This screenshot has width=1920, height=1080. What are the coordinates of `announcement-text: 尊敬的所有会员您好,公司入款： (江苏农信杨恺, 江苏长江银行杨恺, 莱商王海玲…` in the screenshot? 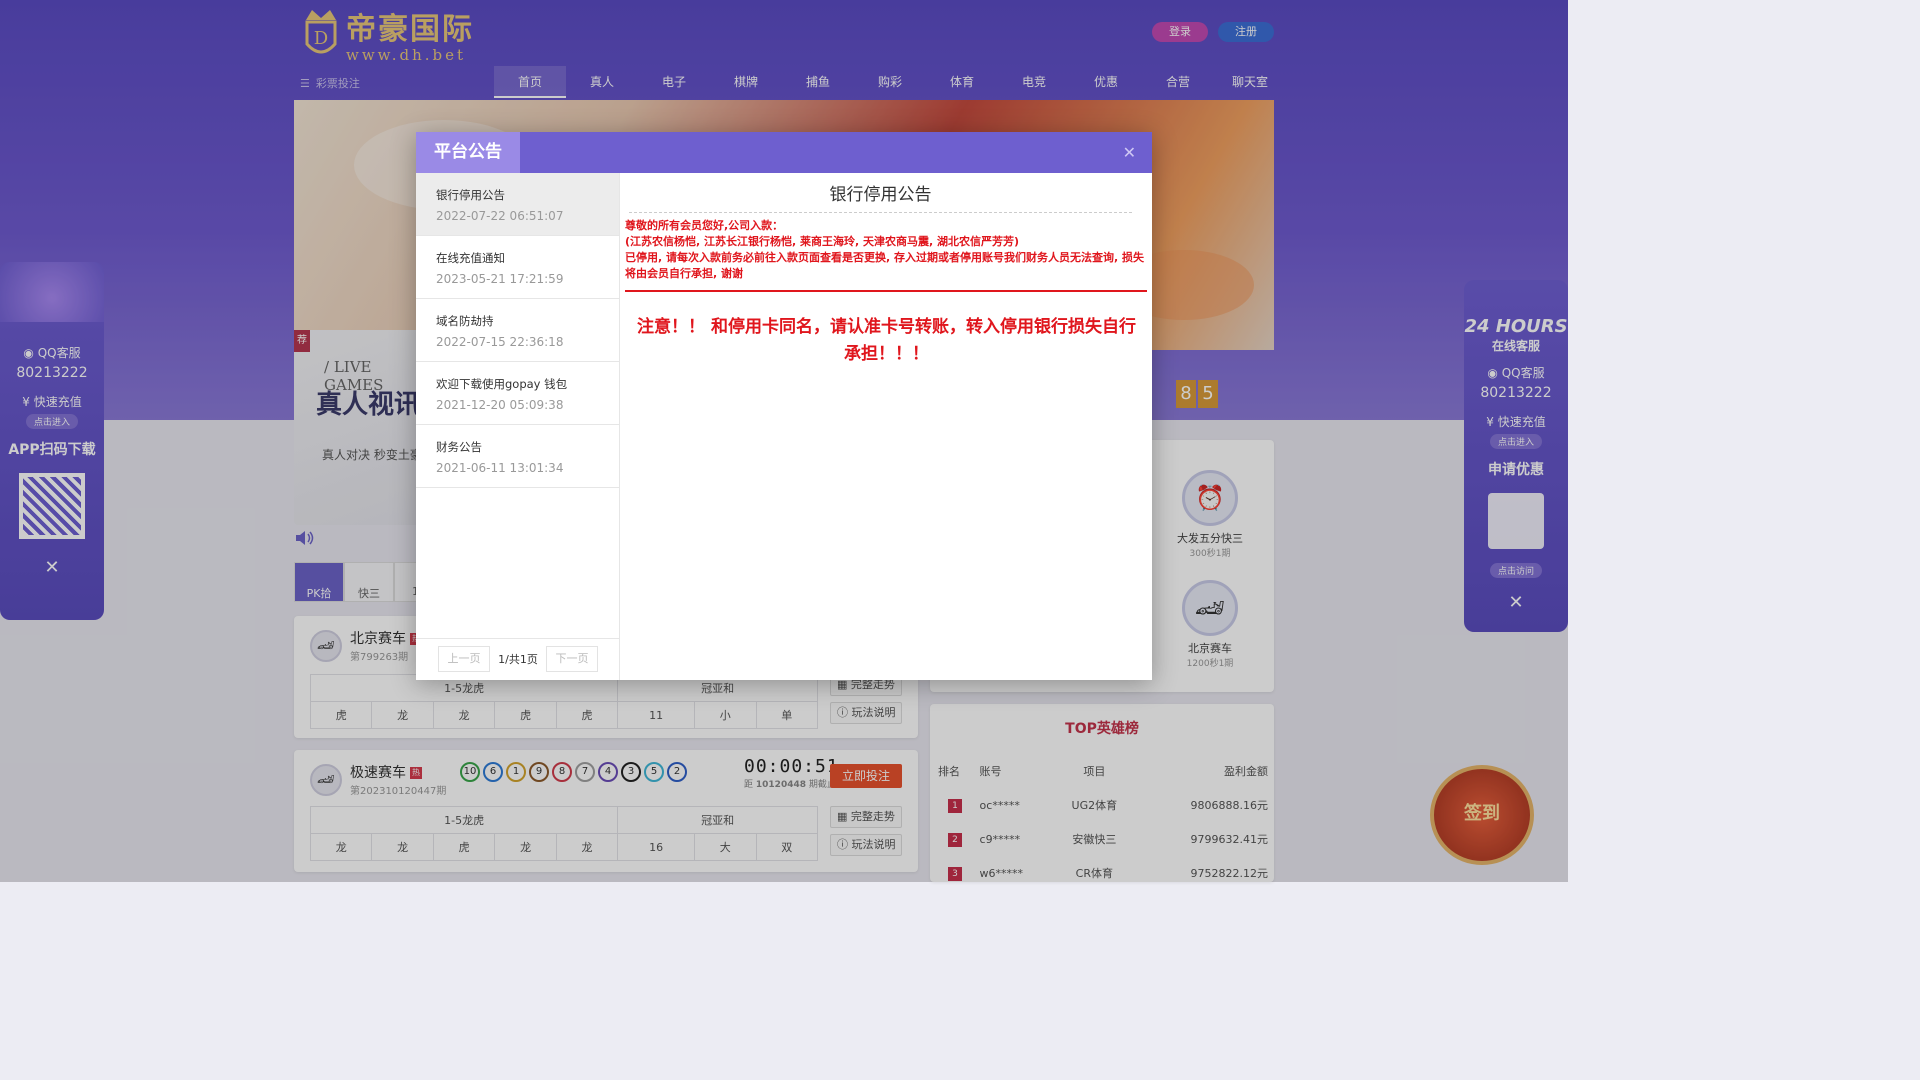 It's located at (885, 249).